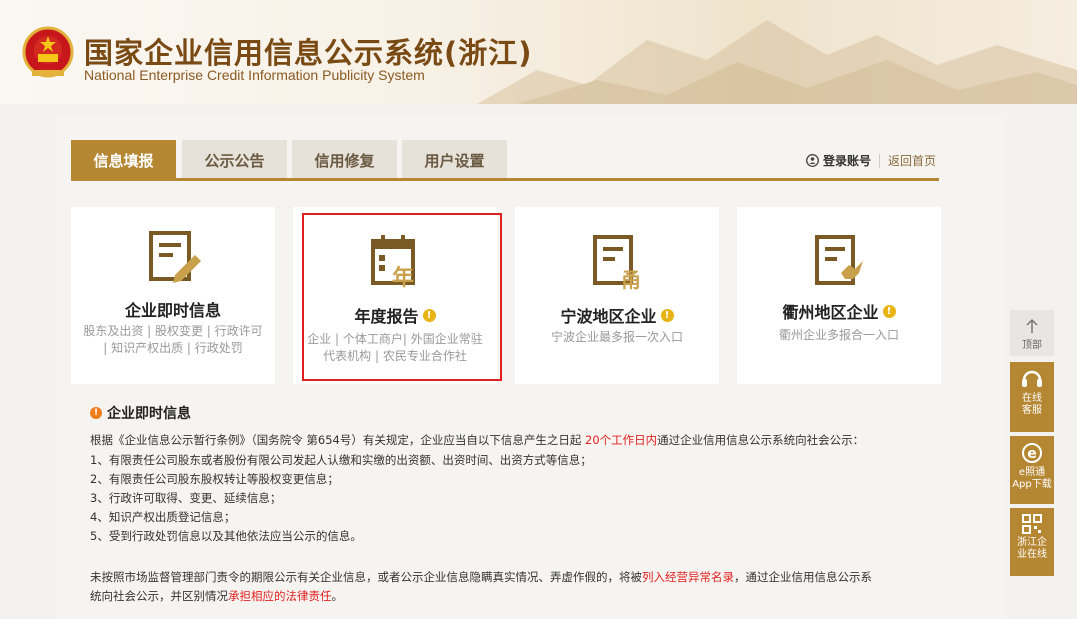  Describe the element at coordinates (403, 278) in the screenshot. I see `svg-text: 年` at that location.